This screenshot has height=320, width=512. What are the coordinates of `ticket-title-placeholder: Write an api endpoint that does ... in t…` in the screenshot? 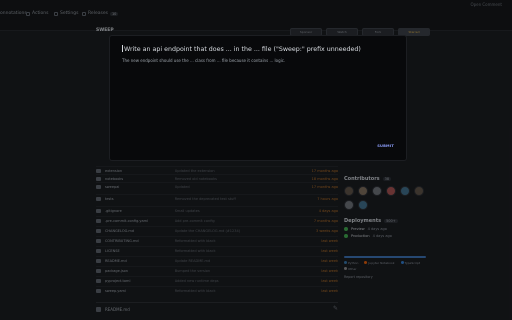 It's located at (242, 49).